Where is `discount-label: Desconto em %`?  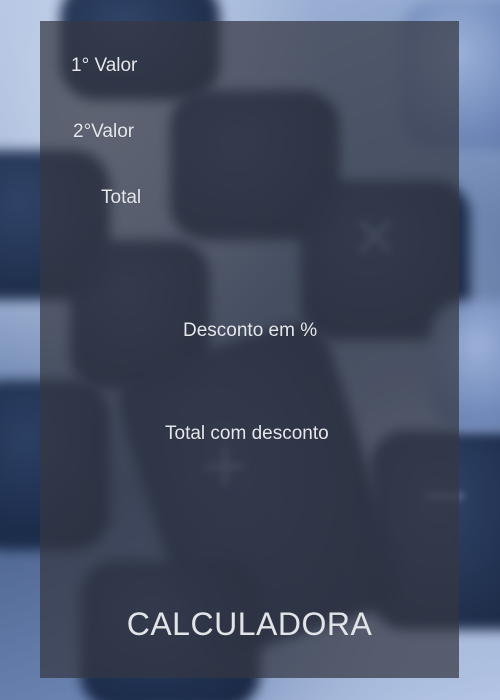
discount-label: Desconto em % is located at coordinates (250, 330).